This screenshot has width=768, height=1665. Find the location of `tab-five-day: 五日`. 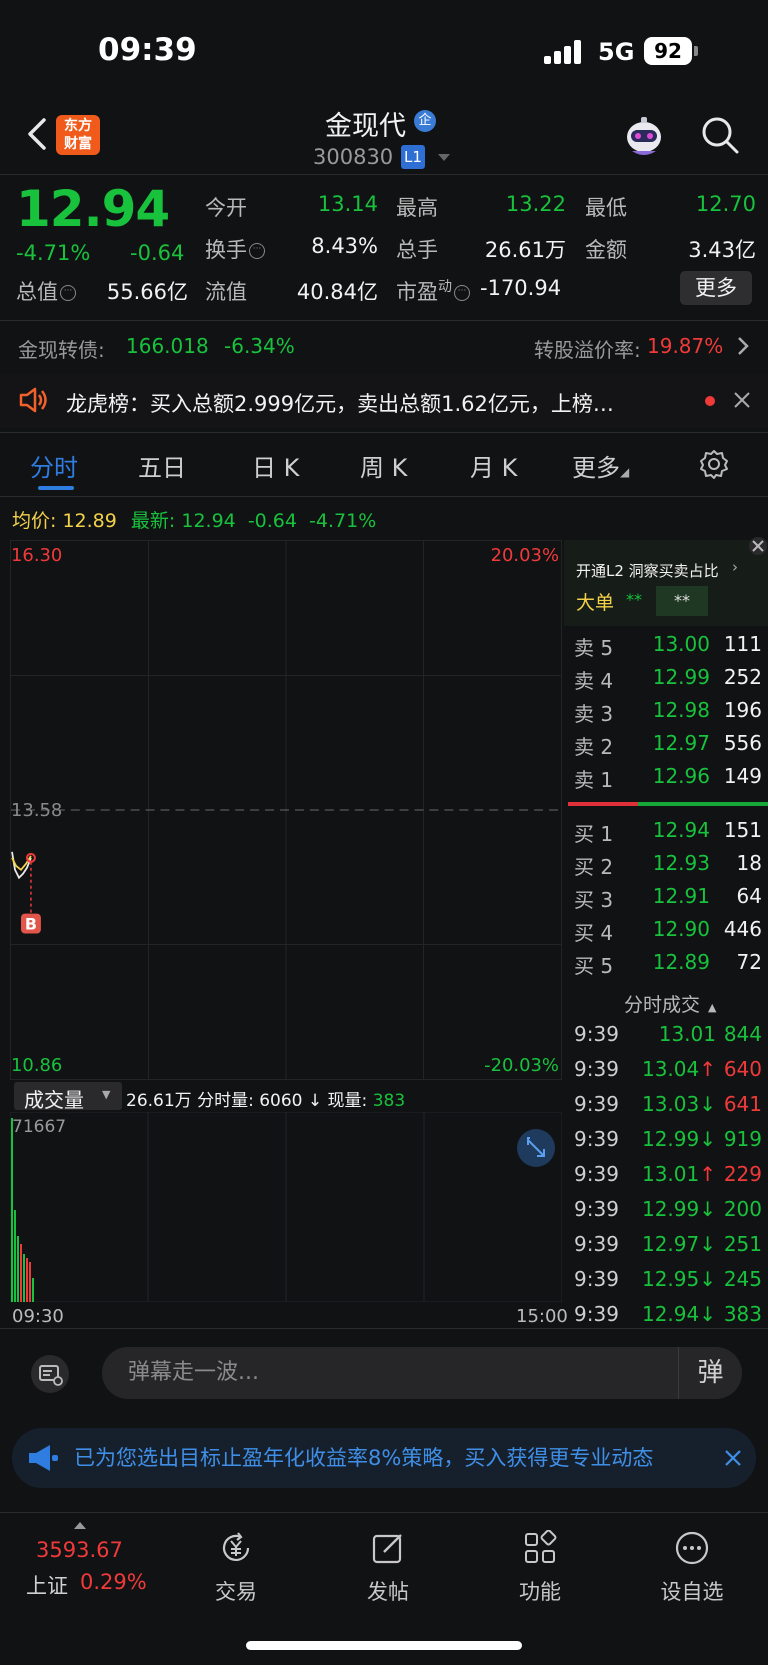

tab-five-day: 五日 is located at coordinates (162, 465).